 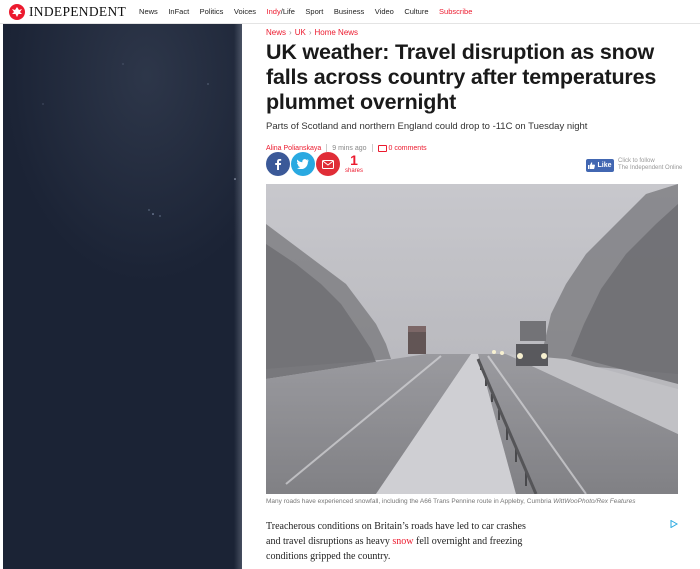 What do you see at coordinates (78, 11) in the screenshot?
I see `logo-text: INDEPENDENT` at bounding box center [78, 11].